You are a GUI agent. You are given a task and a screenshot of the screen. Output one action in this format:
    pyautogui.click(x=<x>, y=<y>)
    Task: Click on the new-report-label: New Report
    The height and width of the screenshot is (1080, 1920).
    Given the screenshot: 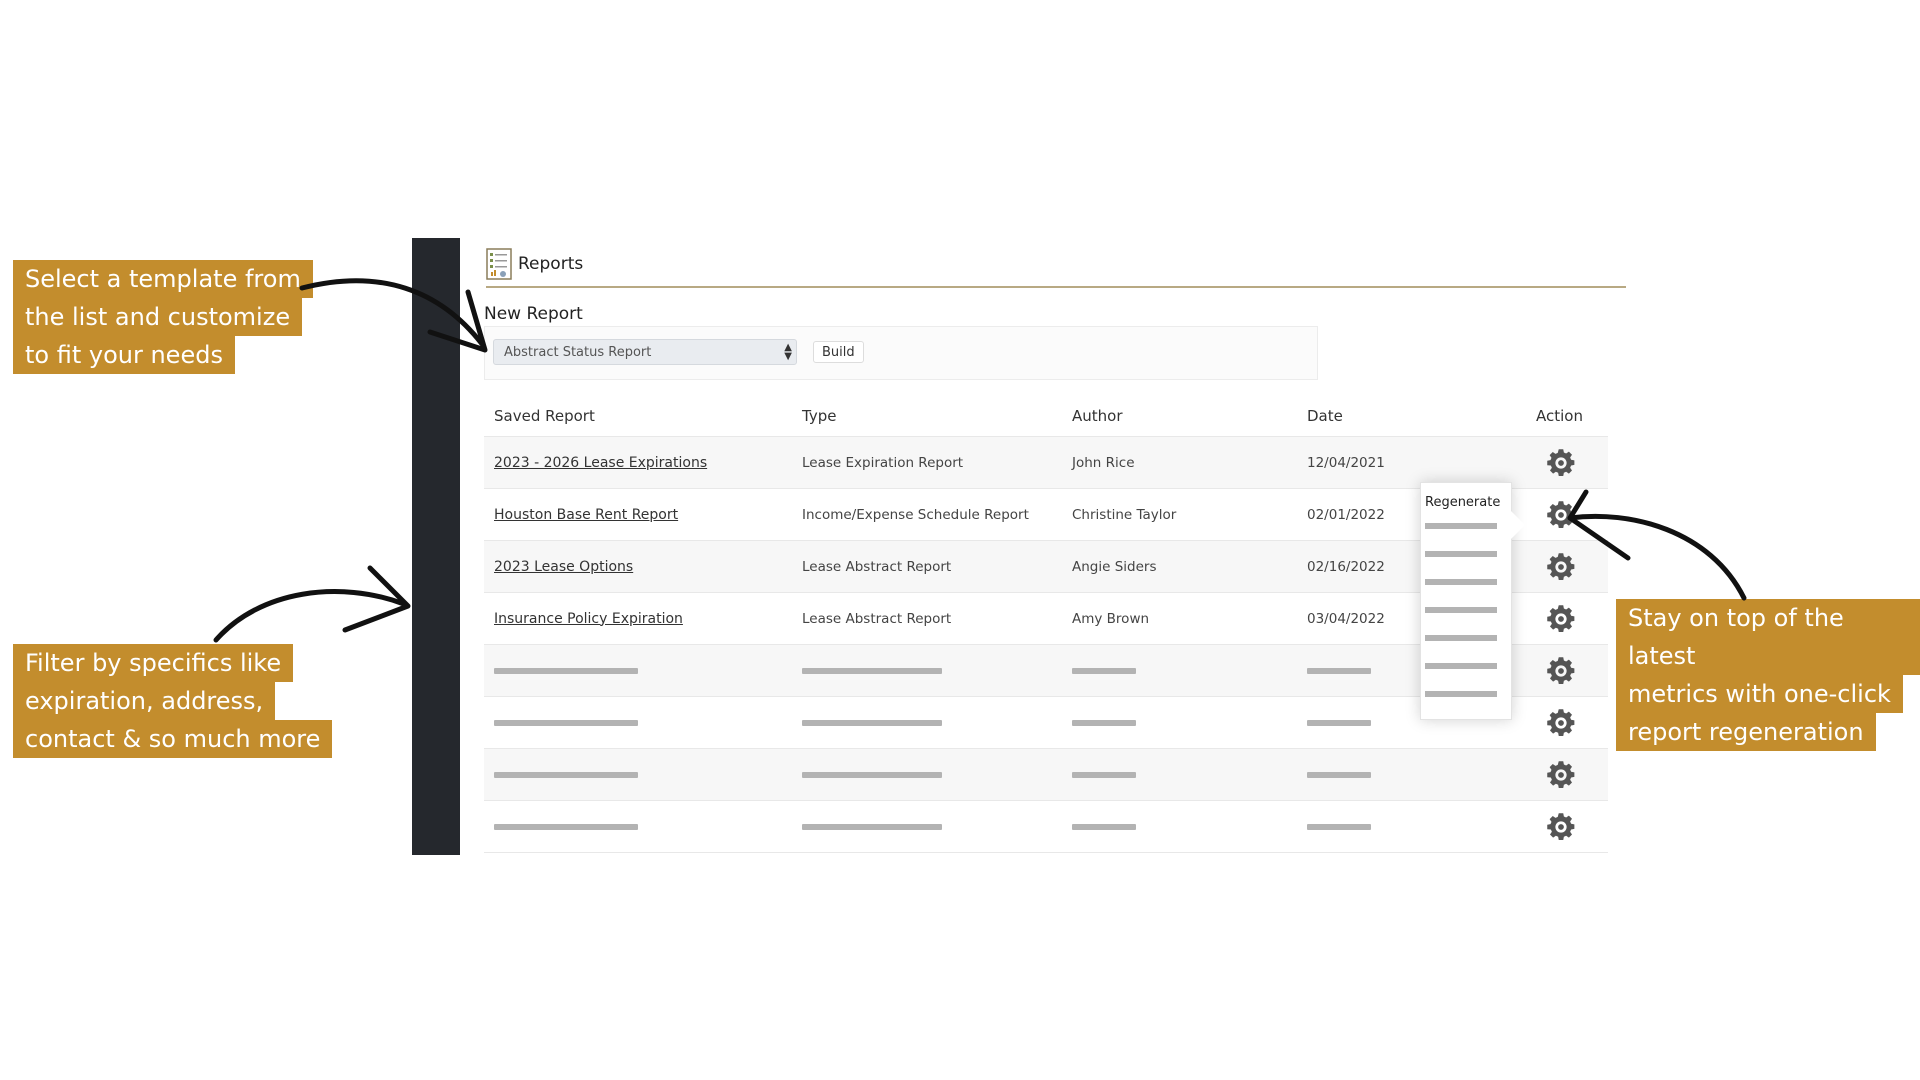 What is the action you would take?
    pyautogui.click(x=533, y=314)
    